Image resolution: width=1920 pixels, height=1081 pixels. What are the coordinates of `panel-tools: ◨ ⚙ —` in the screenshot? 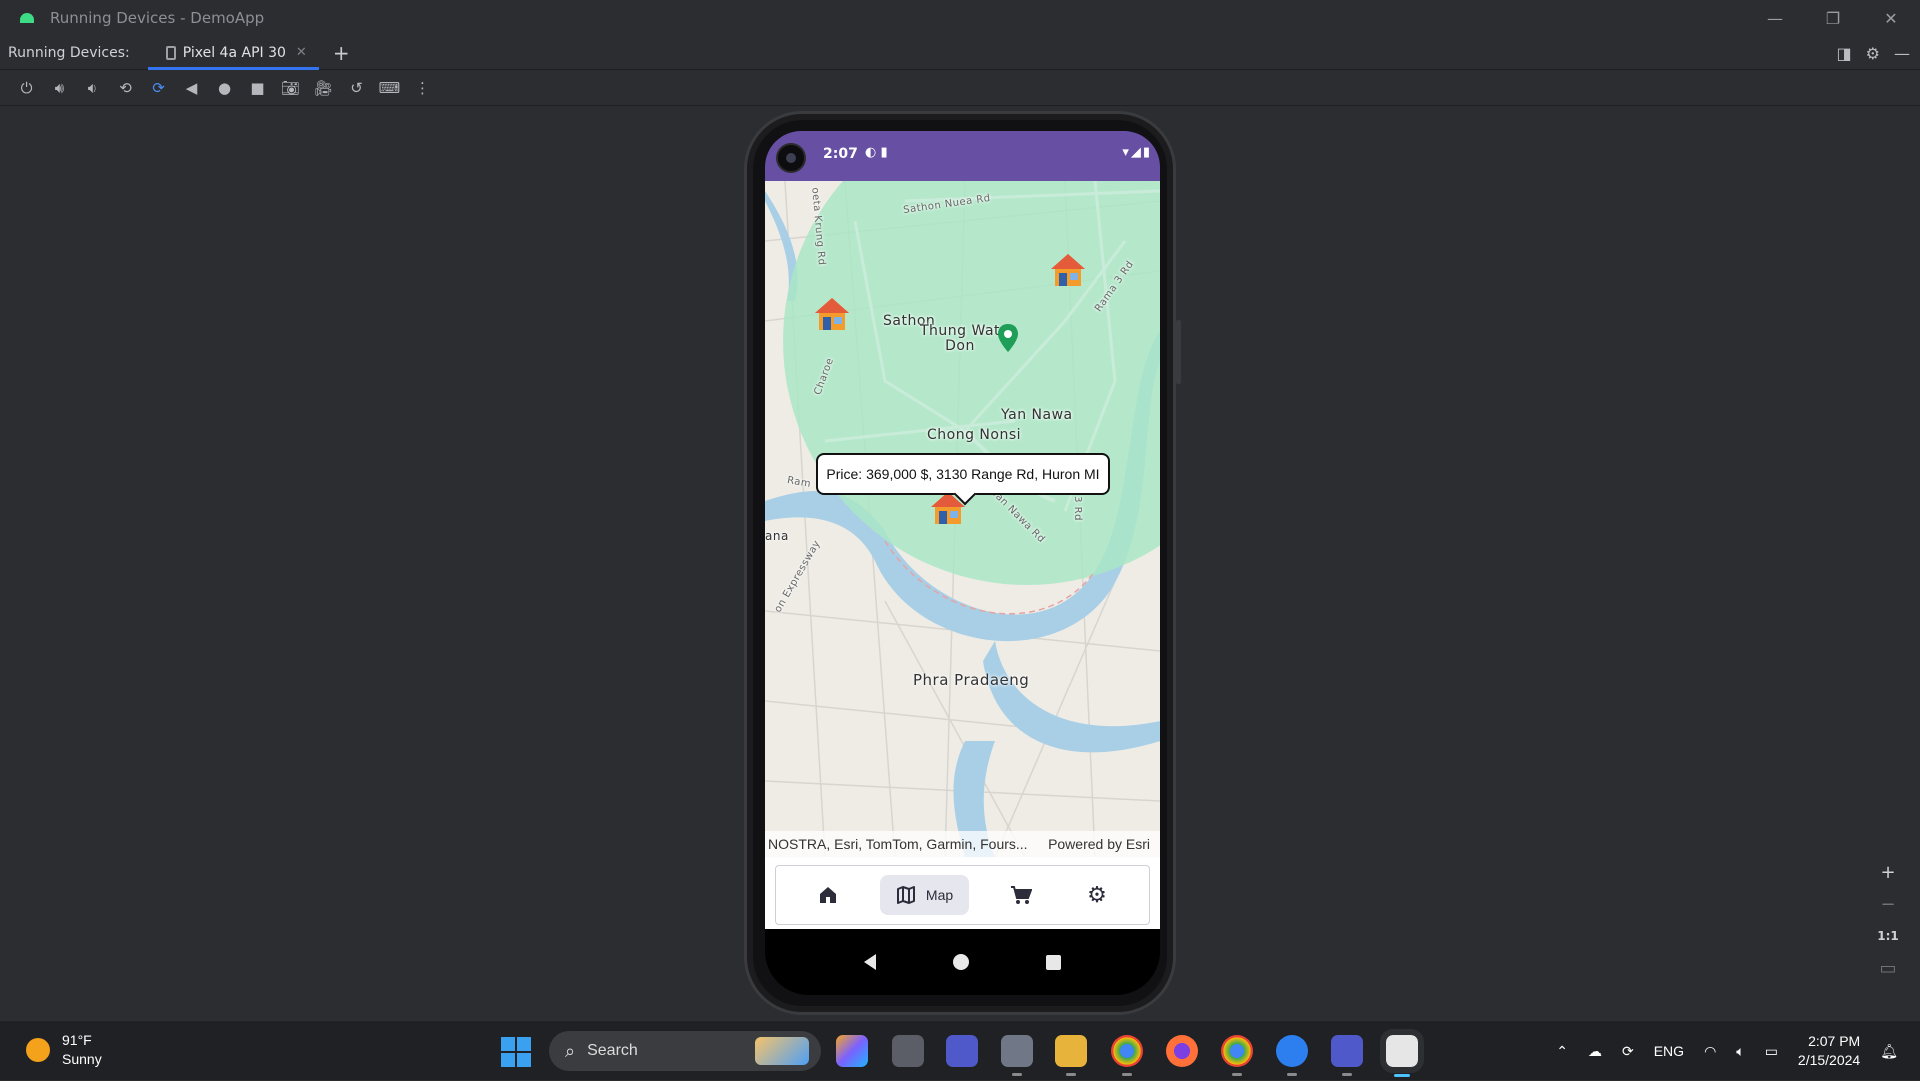 It's located at (1873, 53).